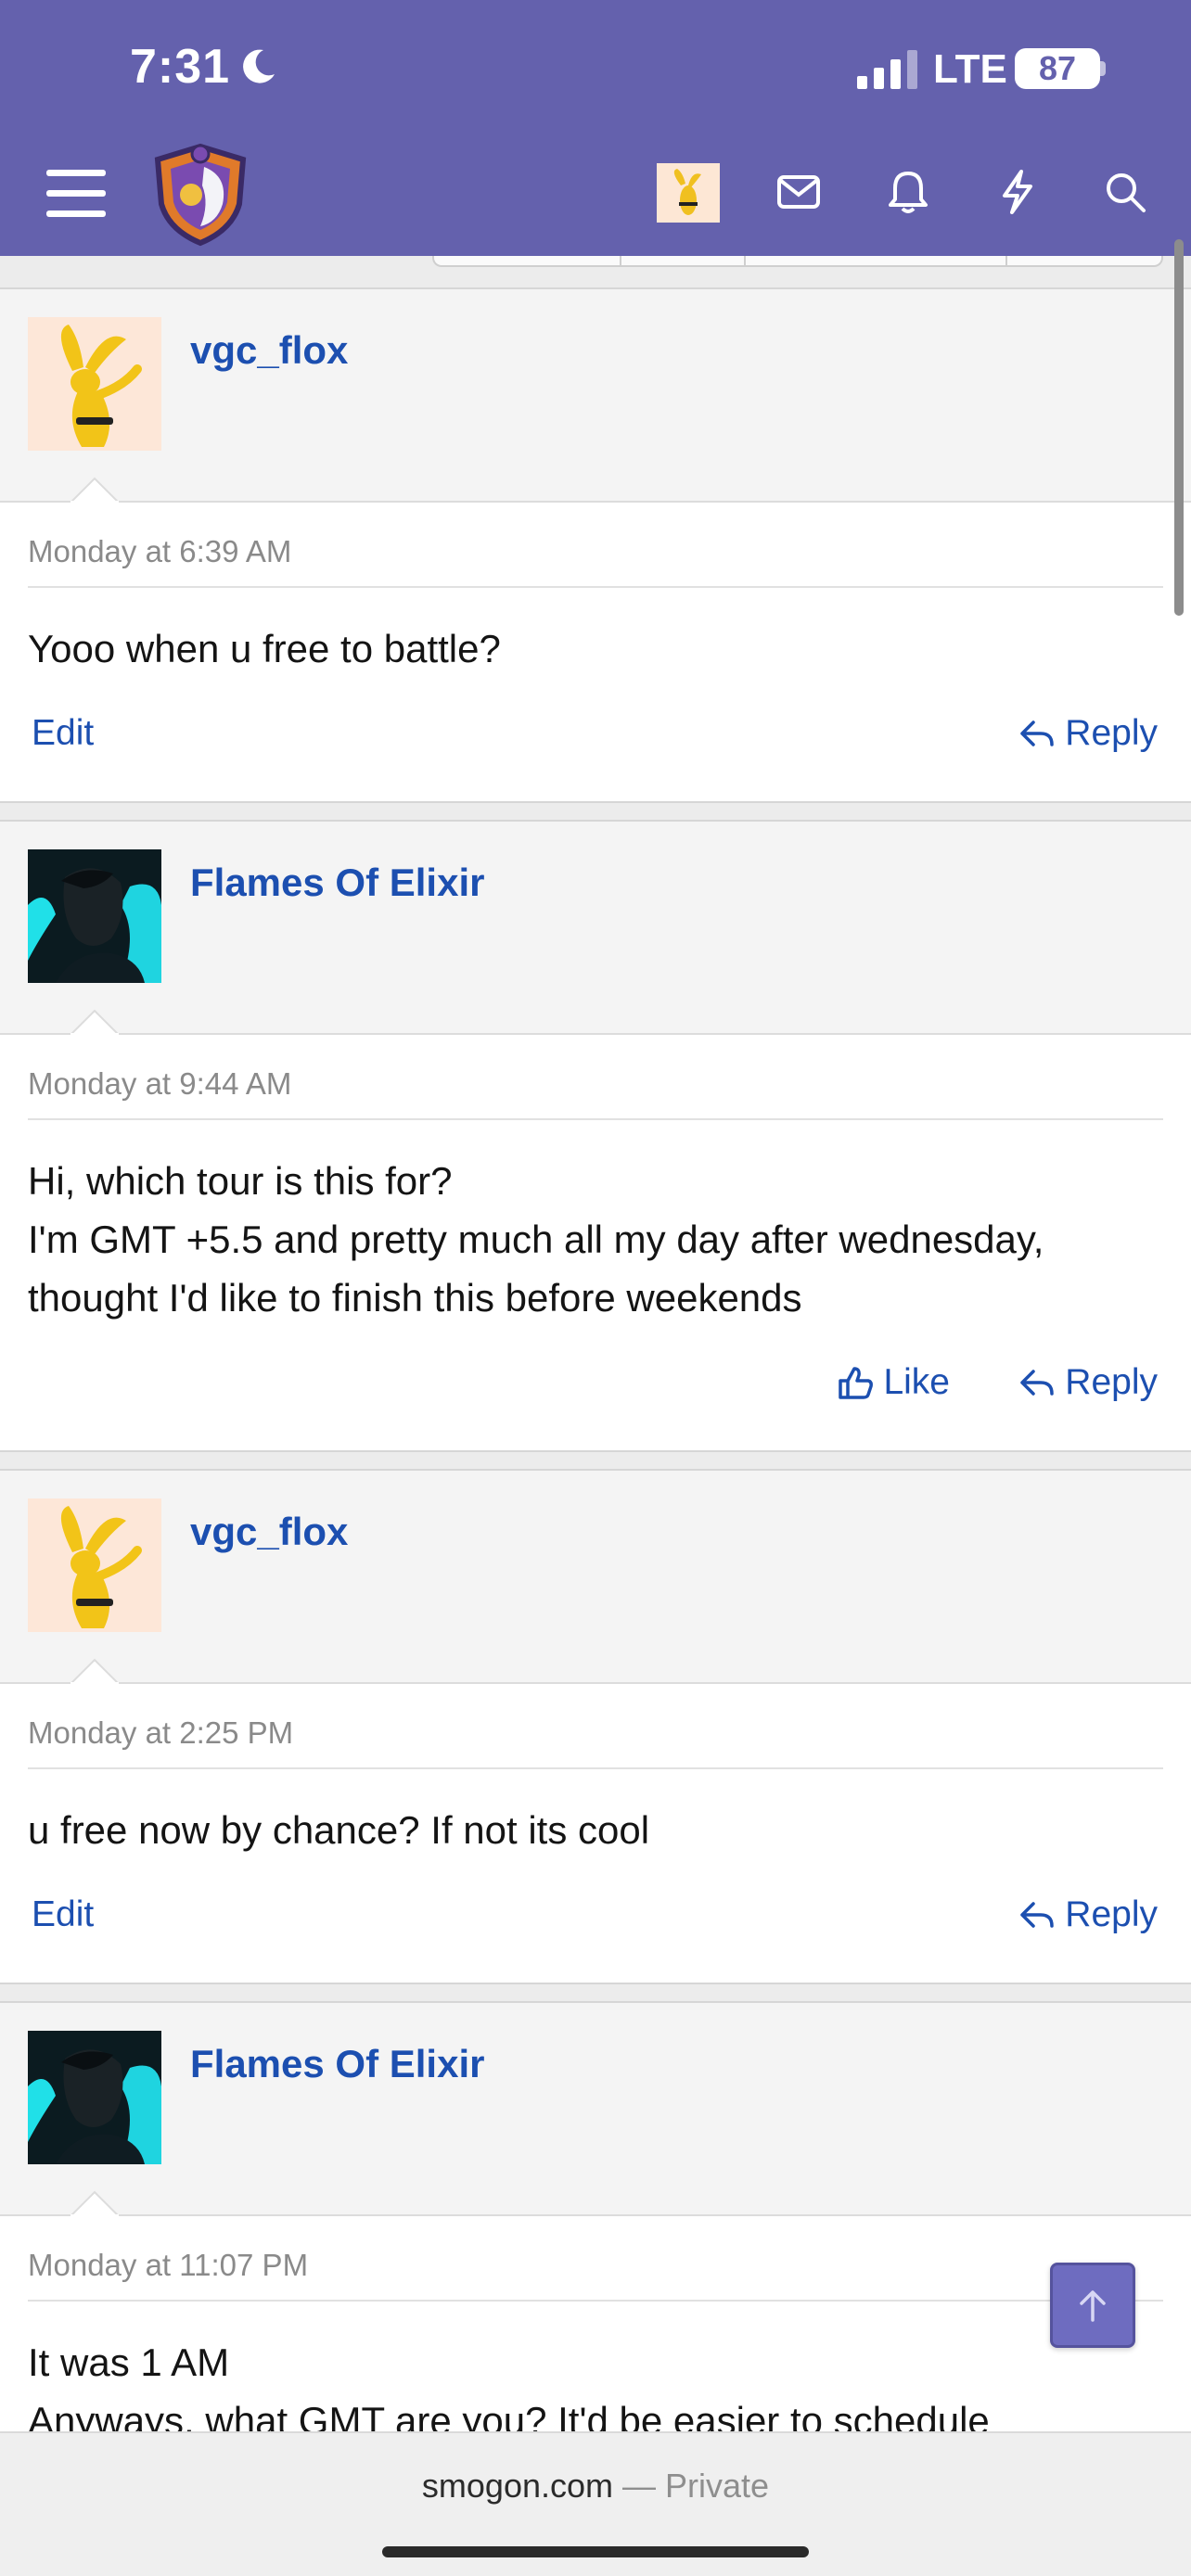  Describe the element at coordinates (595, 128) in the screenshot. I see `app-header: 7:31 LTE 87` at that location.